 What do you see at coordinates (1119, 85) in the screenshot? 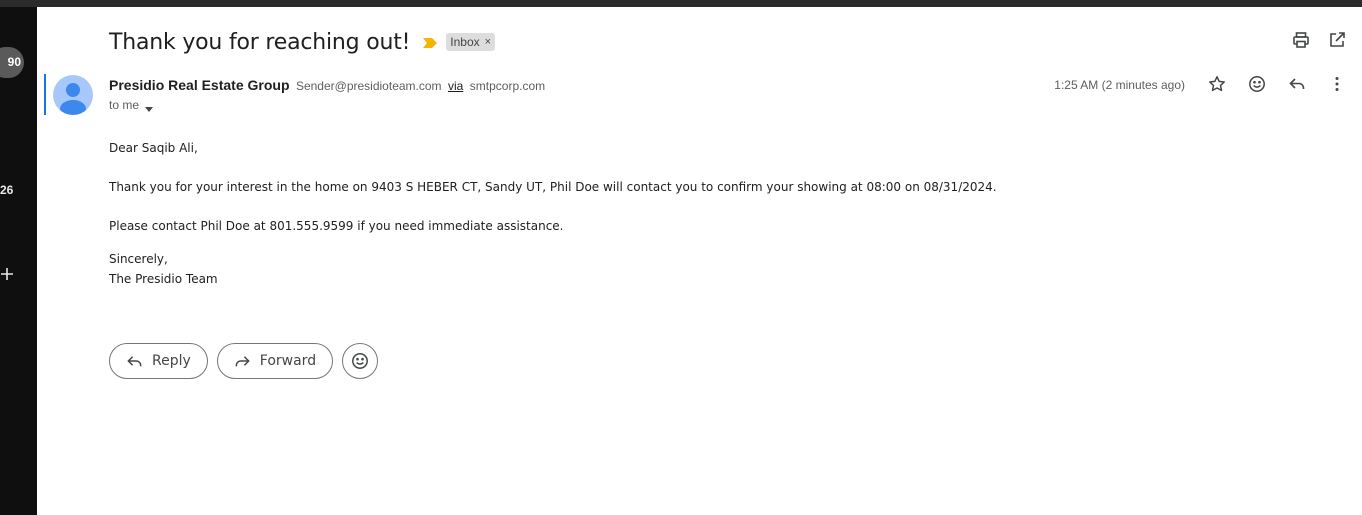
I see `message-time: 1:25 AM (2 minutes ago)` at bounding box center [1119, 85].